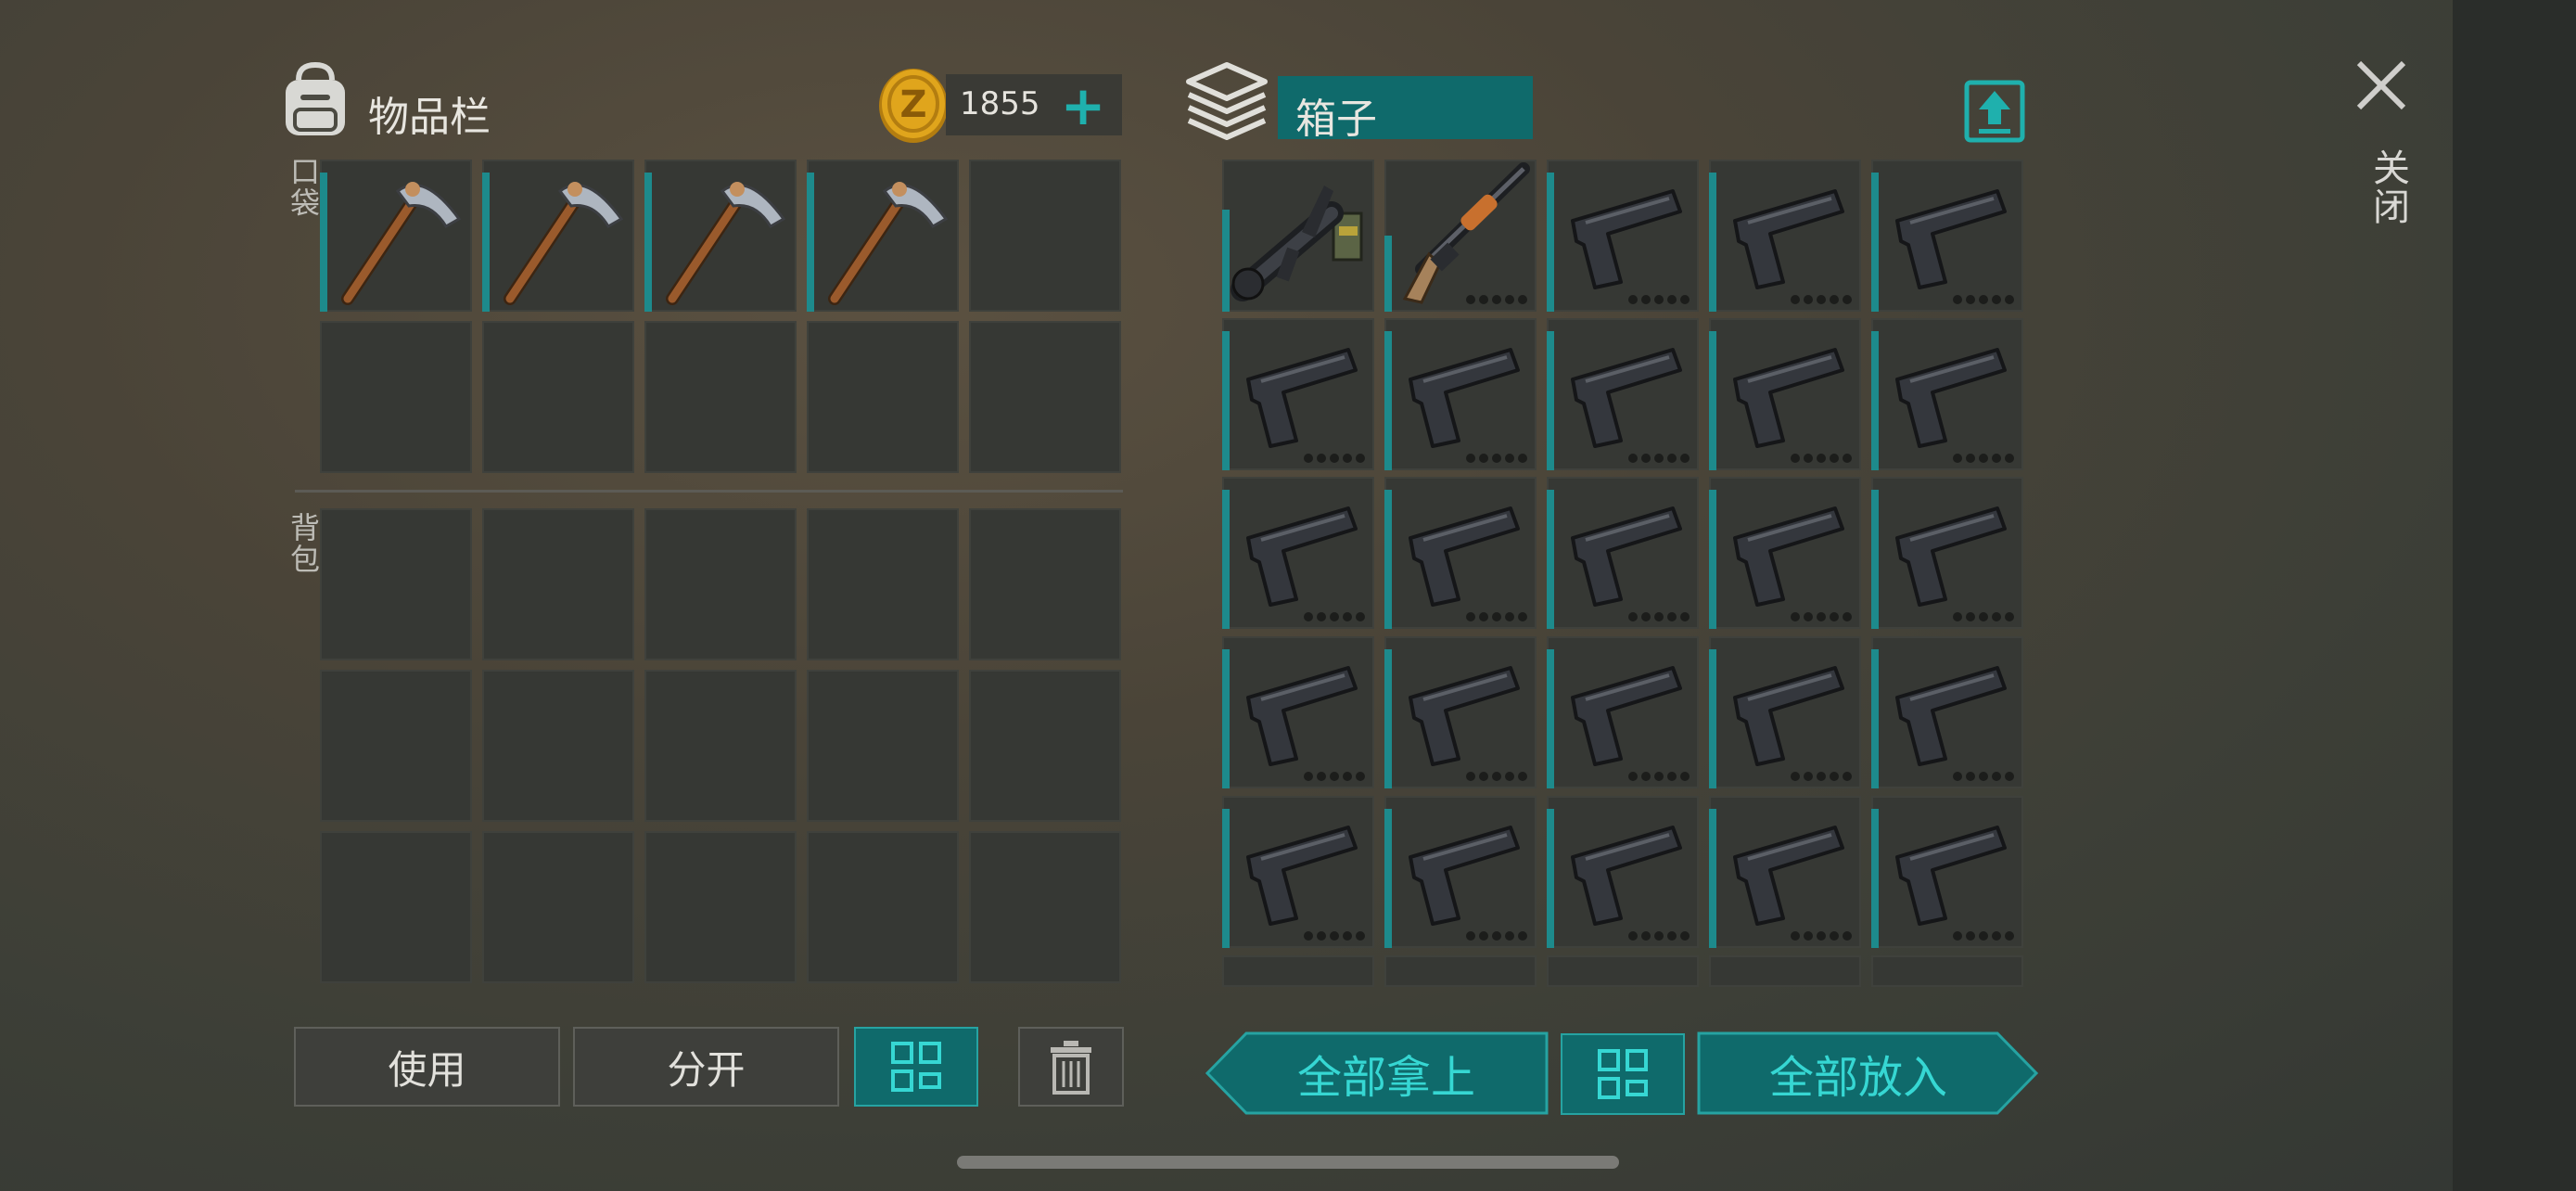 The width and height of the screenshot is (2576, 1191). I want to click on take-all-label: 全部拿上, so click(1385, 1078).